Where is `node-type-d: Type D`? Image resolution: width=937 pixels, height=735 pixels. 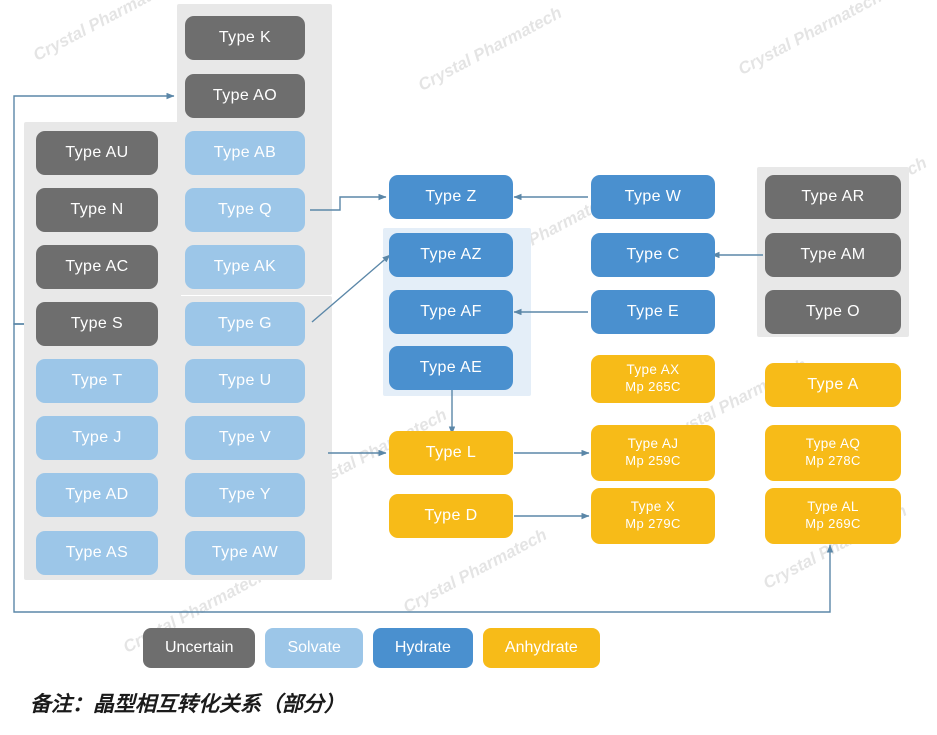
node-type-d: Type D is located at coordinates (451, 516).